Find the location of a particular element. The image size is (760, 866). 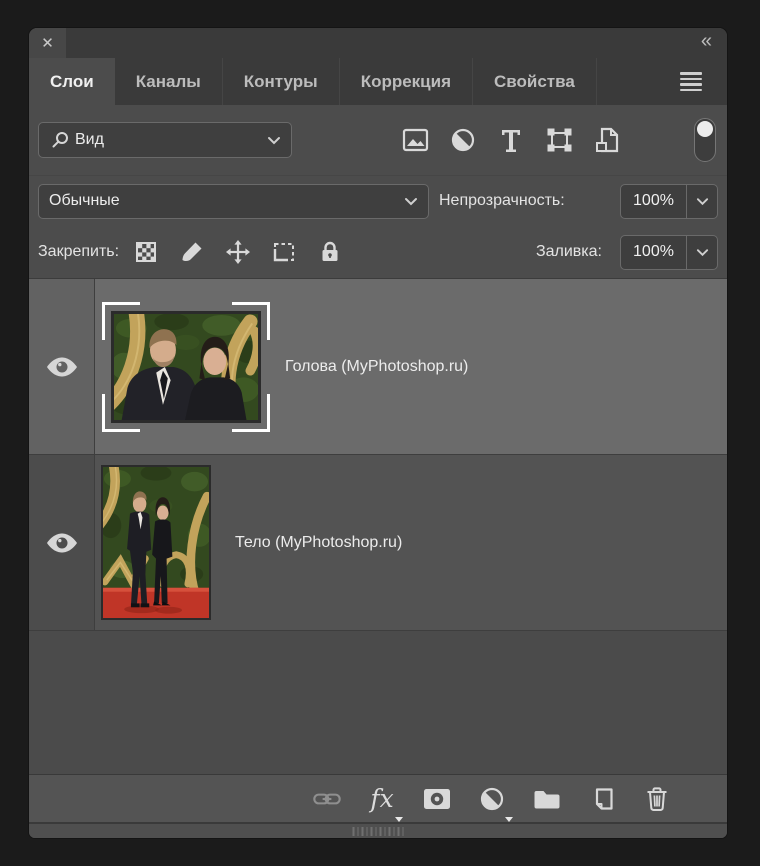

layer-thumbnail-body is located at coordinates (156, 542).